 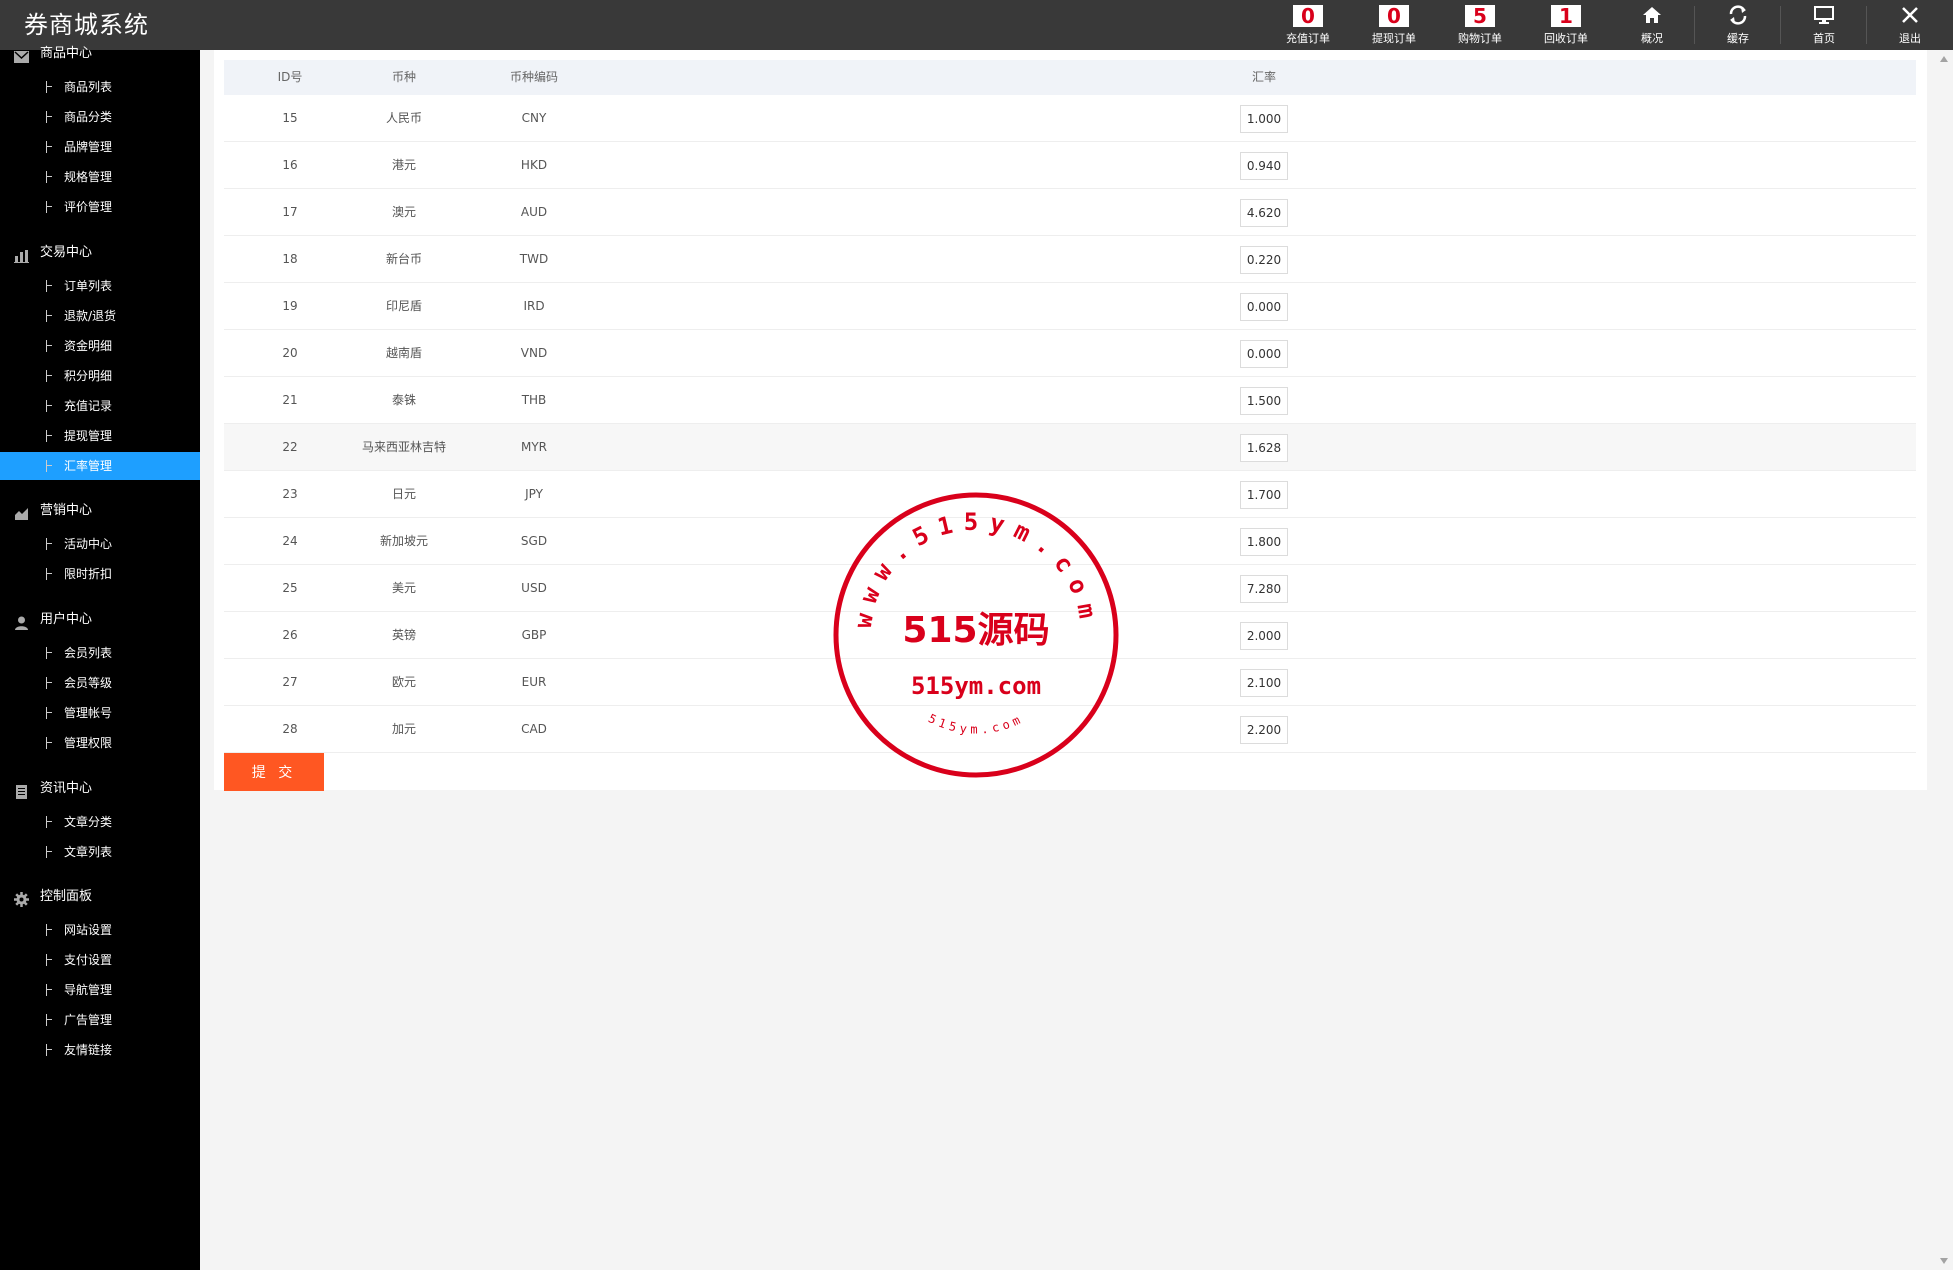 I want to click on sidebar-item: 品牌管理, so click(x=100, y=147).